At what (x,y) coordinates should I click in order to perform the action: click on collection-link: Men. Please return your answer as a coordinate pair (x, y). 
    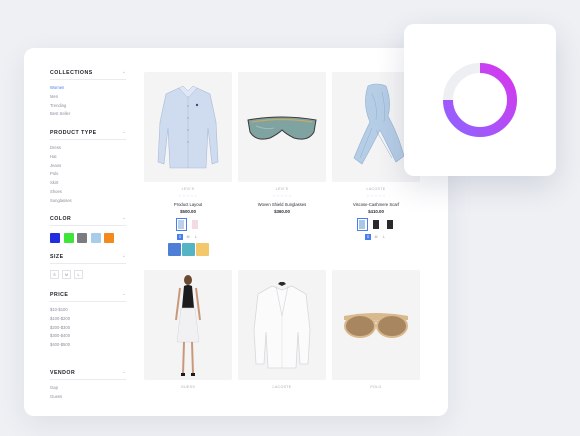
    Looking at the image, I should click on (88, 97).